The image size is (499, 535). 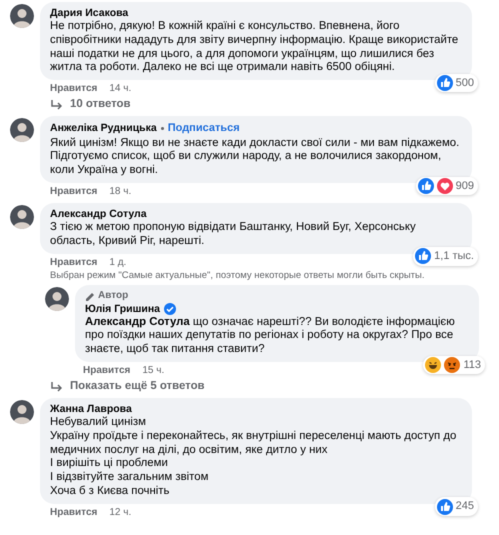 What do you see at coordinates (89, 13) in the screenshot?
I see `author-name: Дария Исакова` at bounding box center [89, 13].